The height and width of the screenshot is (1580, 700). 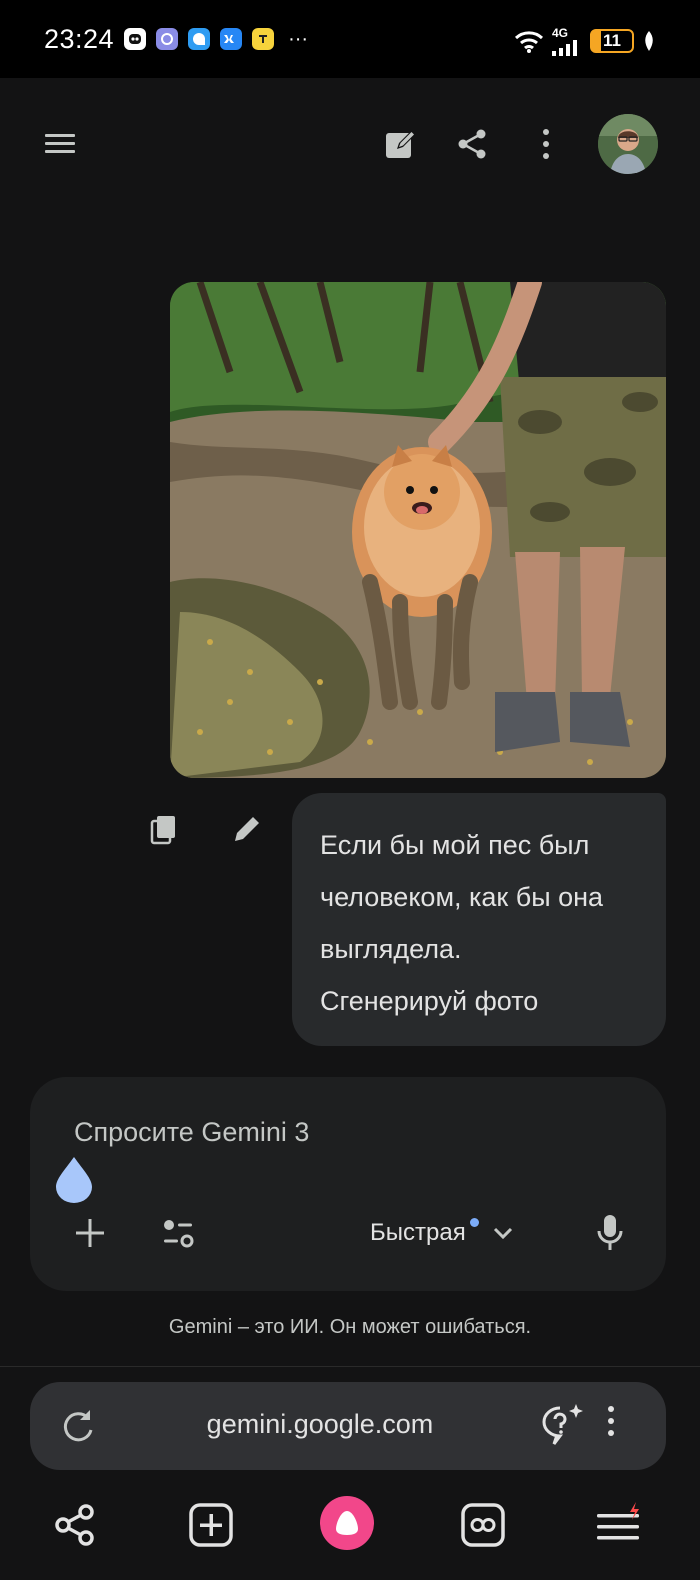 What do you see at coordinates (348, 1184) in the screenshot?
I see `prompt-composer: Быстрая` at bounding box center [348, 1184].